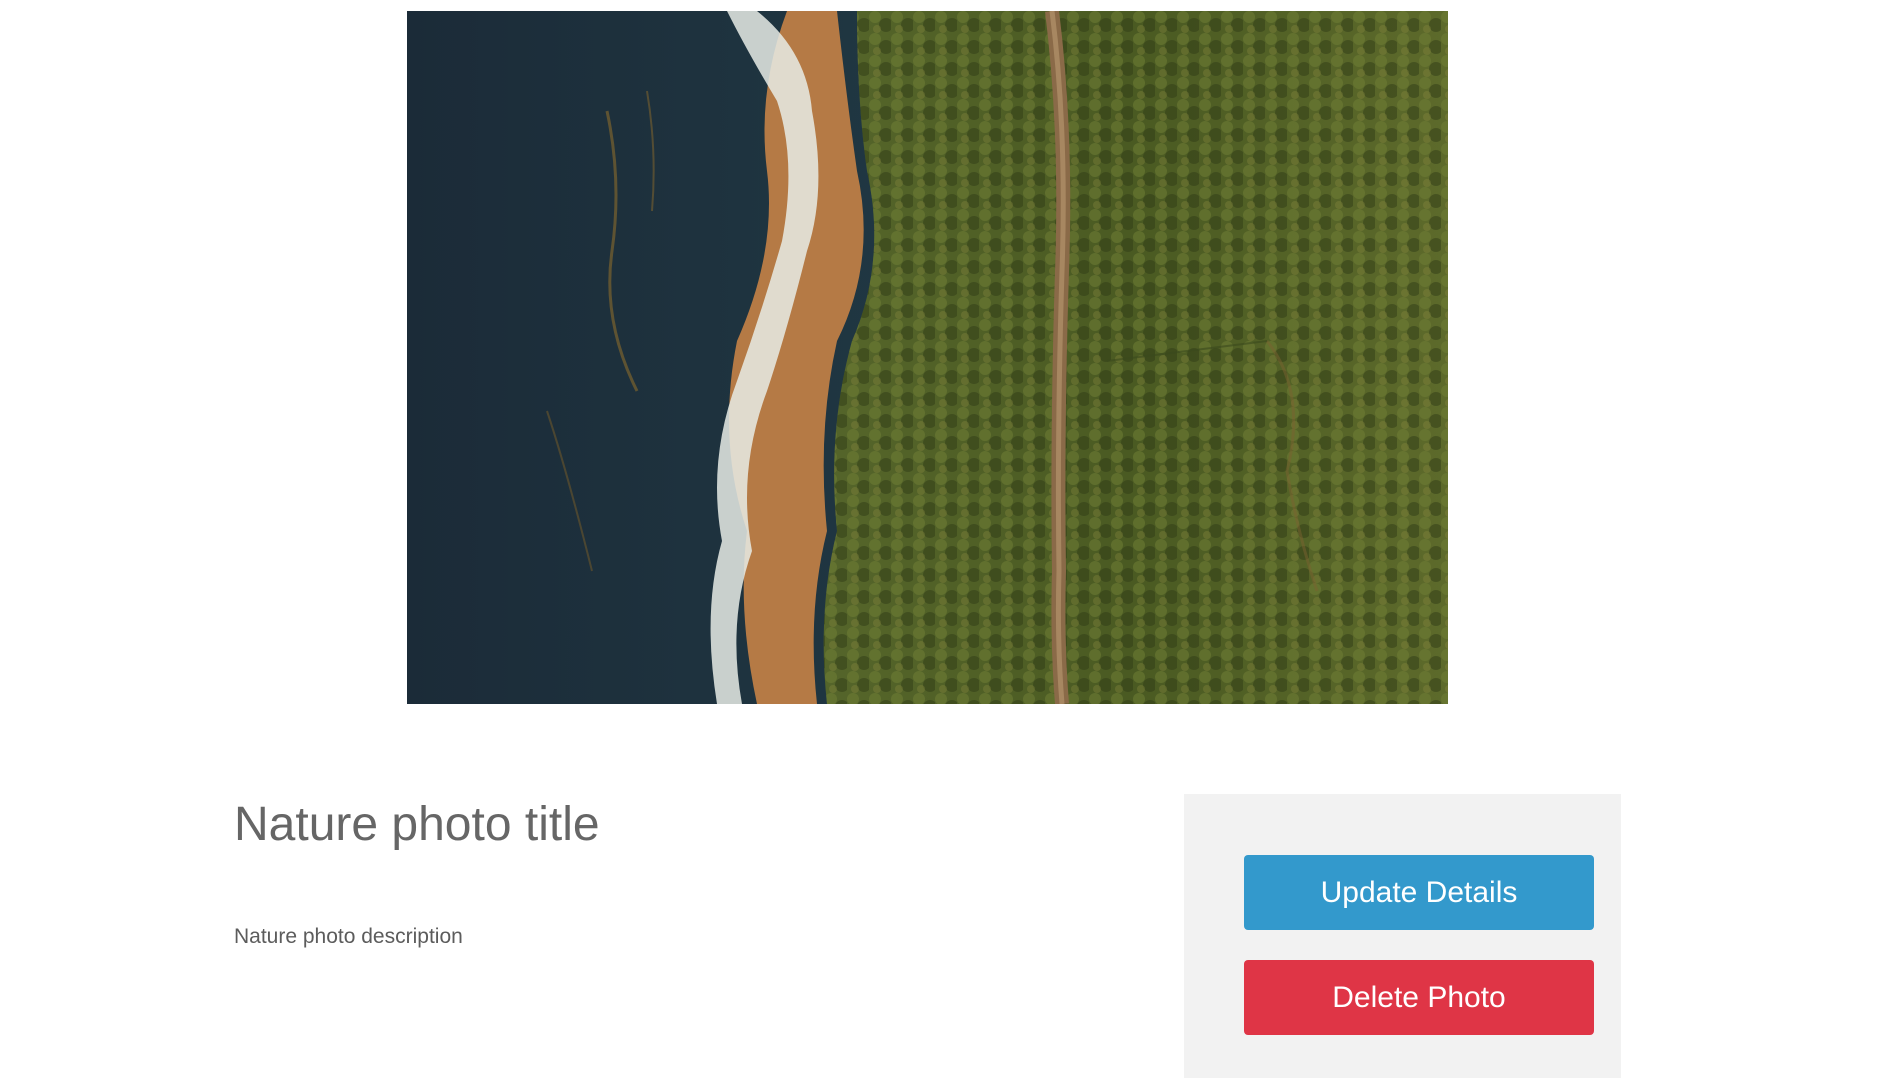 The image size is (1881, 1078). What do you see at coordinates (1419, 892) in the screenshot?
I see `update-details-button: Update Details` at bounding box center [1419, 892].